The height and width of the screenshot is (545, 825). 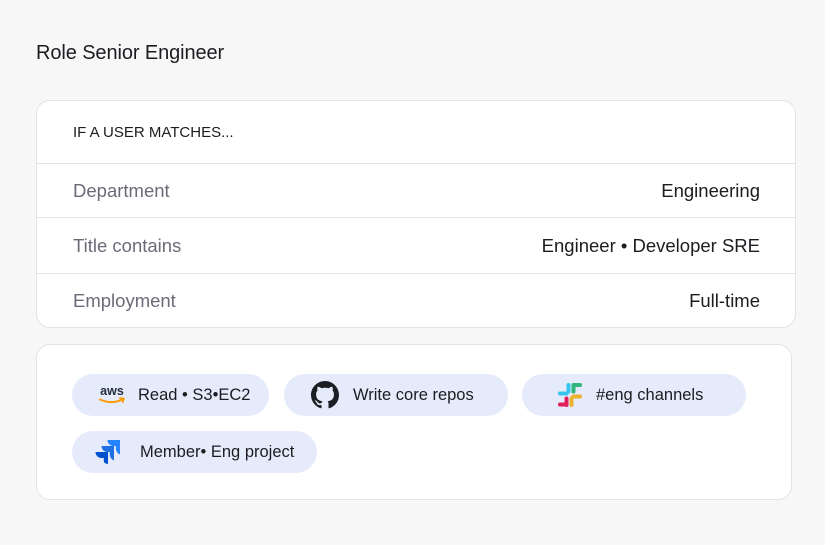 What do you see at coordinates (650, 245) in the screenshot?
I see `rule-value: Engineer • Developer SRE` at bounding box center [650, 245].